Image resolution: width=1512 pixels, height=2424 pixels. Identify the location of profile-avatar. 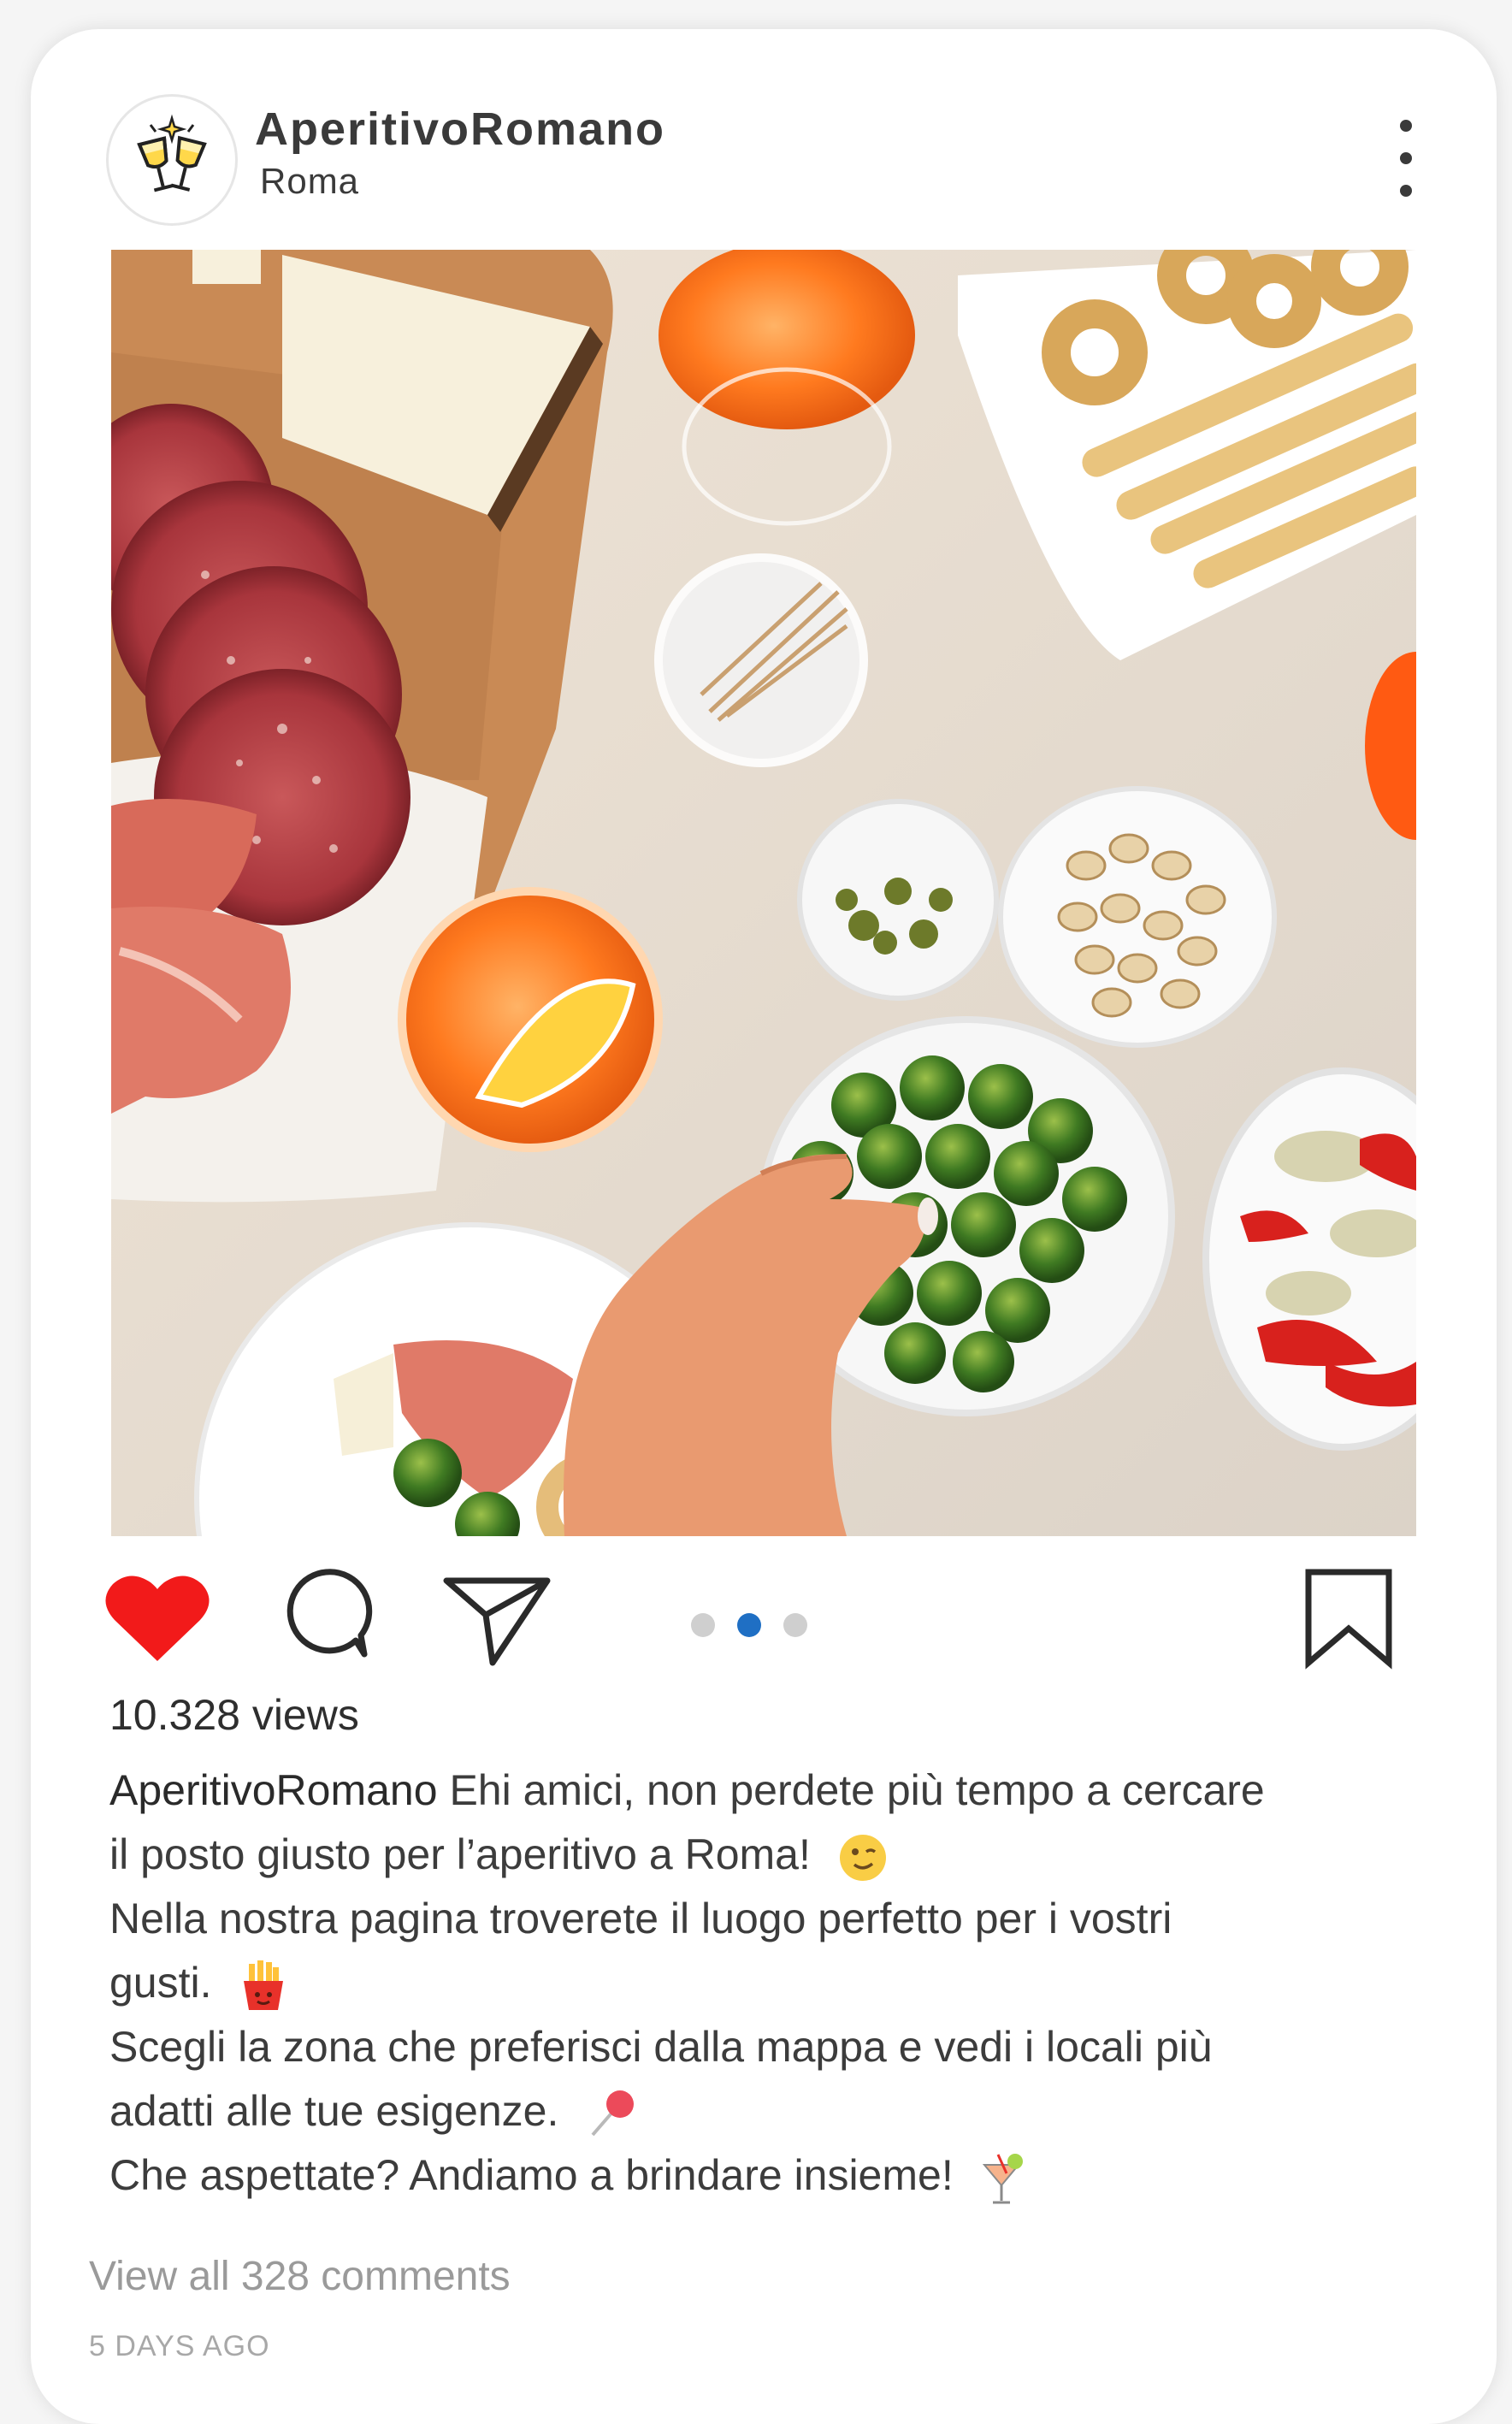
(172, 160).